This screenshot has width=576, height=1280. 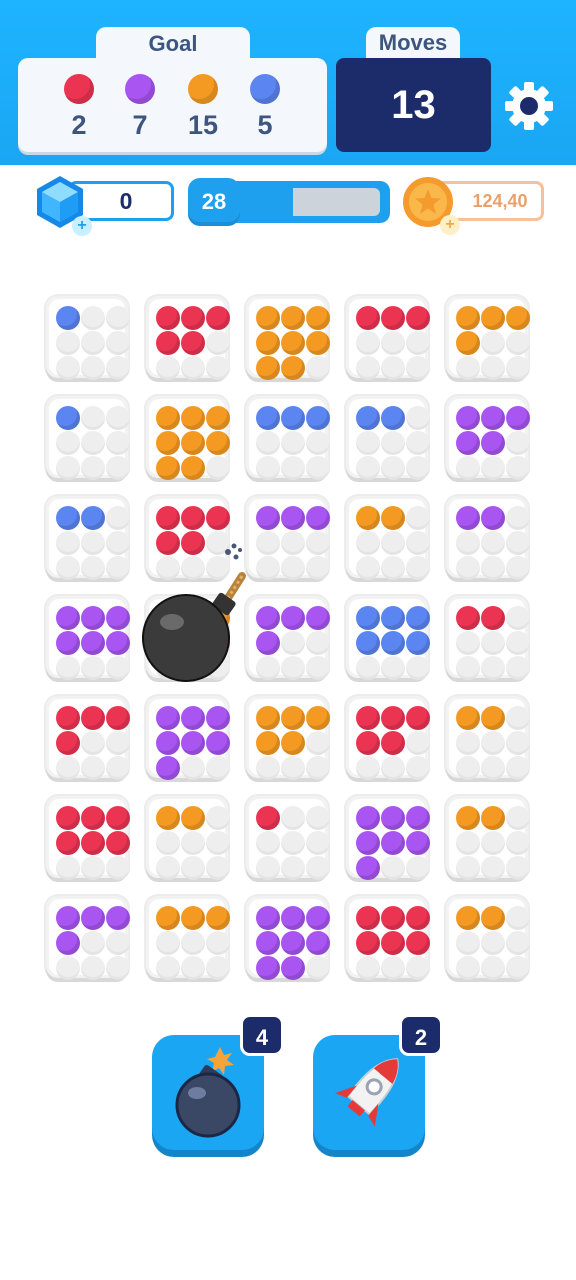 I want to click on rocket-booster-count: 2, so click(x=421, y=1035).